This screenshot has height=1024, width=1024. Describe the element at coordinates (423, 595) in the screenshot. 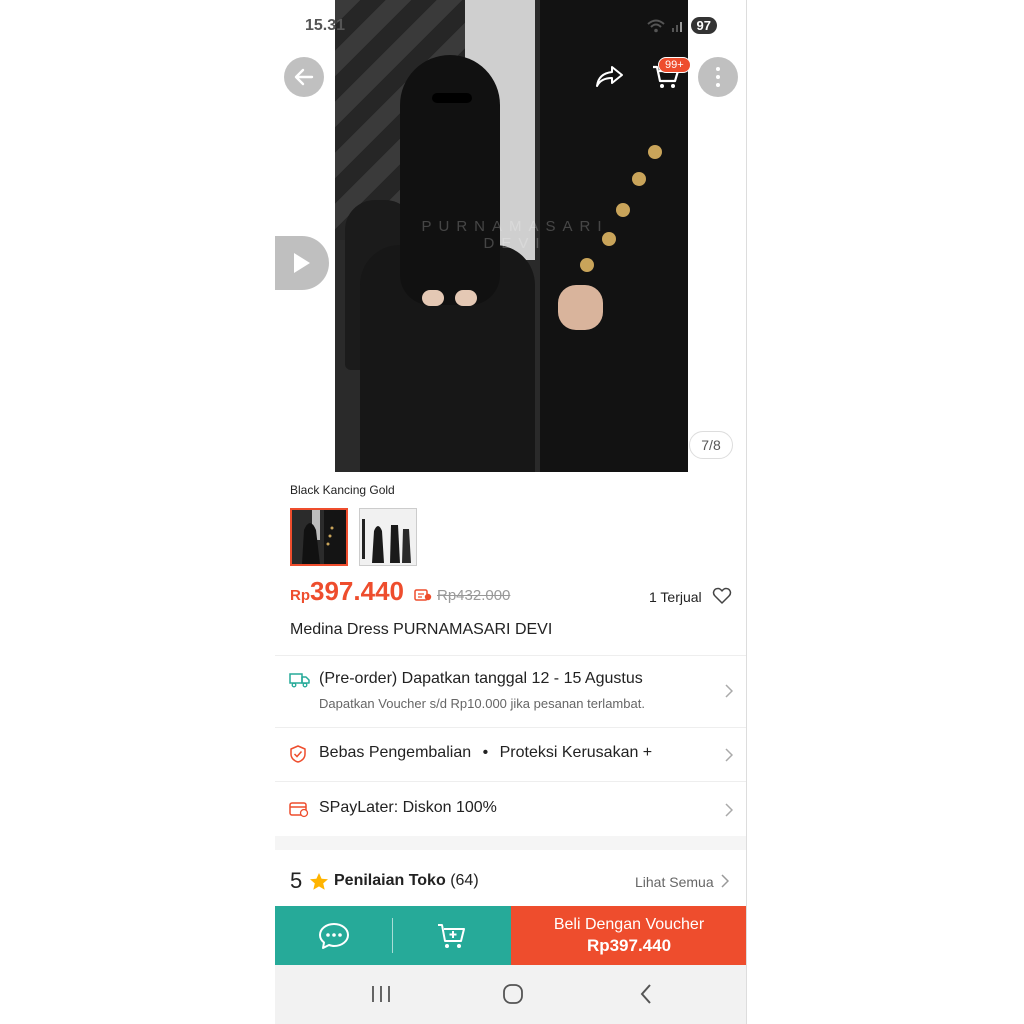

I see `voucher-price-icon` at that location.